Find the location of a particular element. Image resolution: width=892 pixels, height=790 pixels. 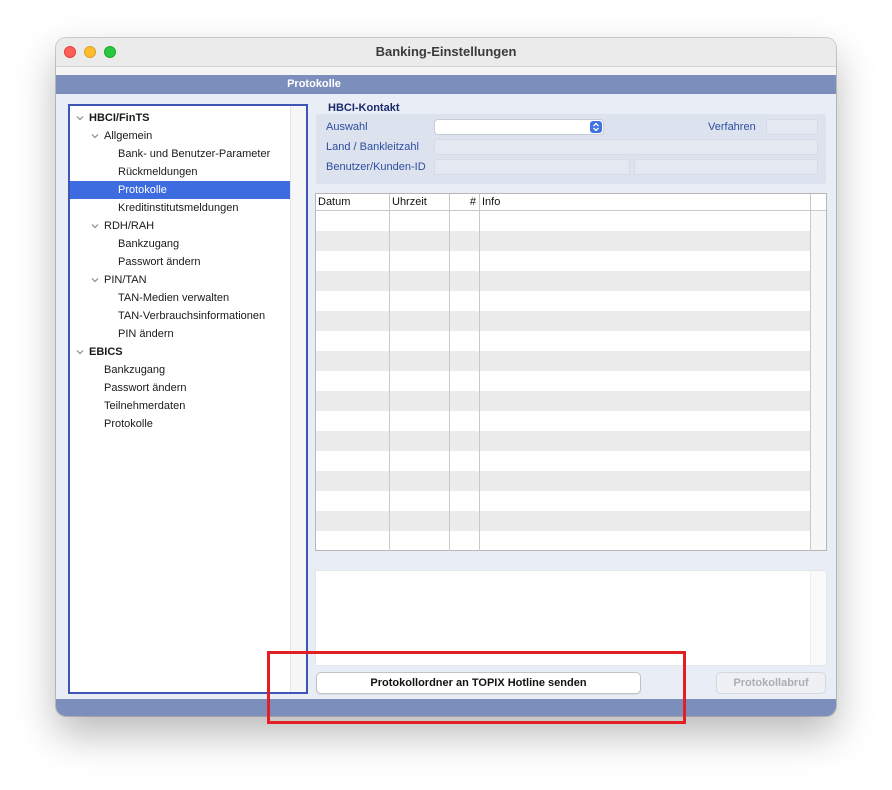

tree-item: Bank- und Benutzer-Parameter is located at coordinates (180, 154).